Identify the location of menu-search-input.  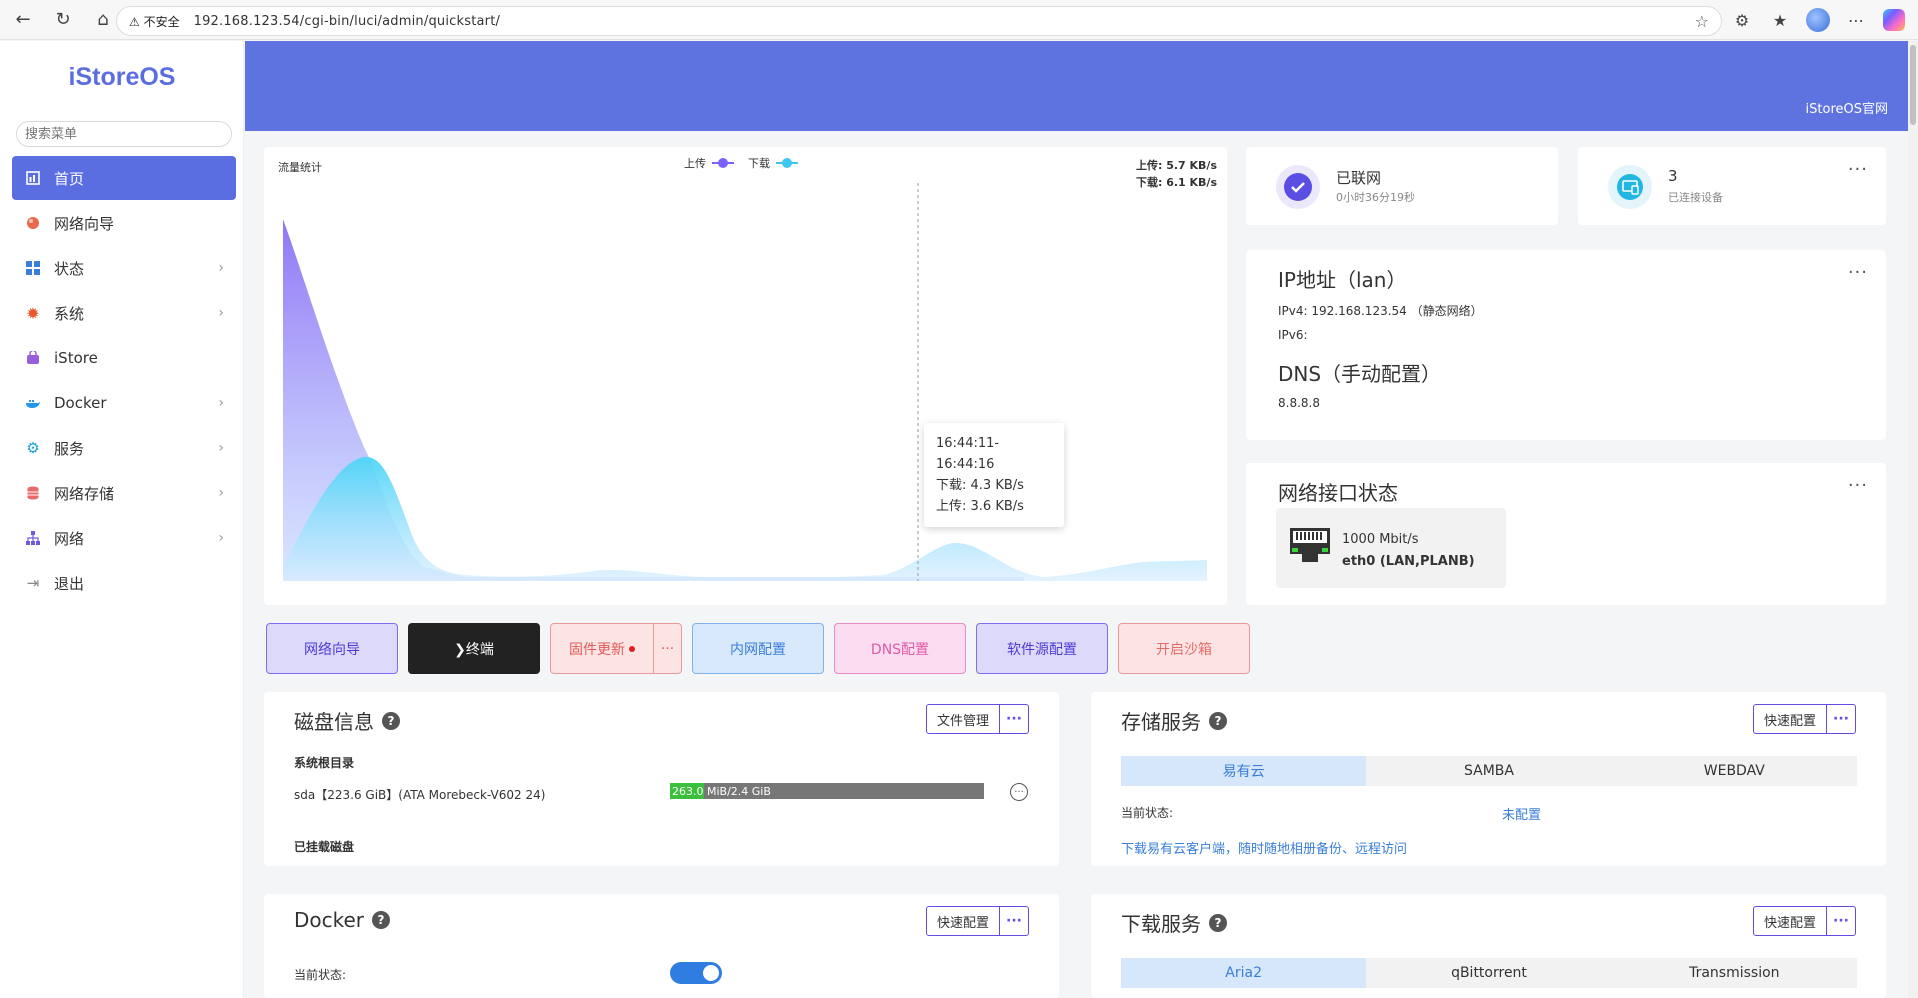
(124, 134).